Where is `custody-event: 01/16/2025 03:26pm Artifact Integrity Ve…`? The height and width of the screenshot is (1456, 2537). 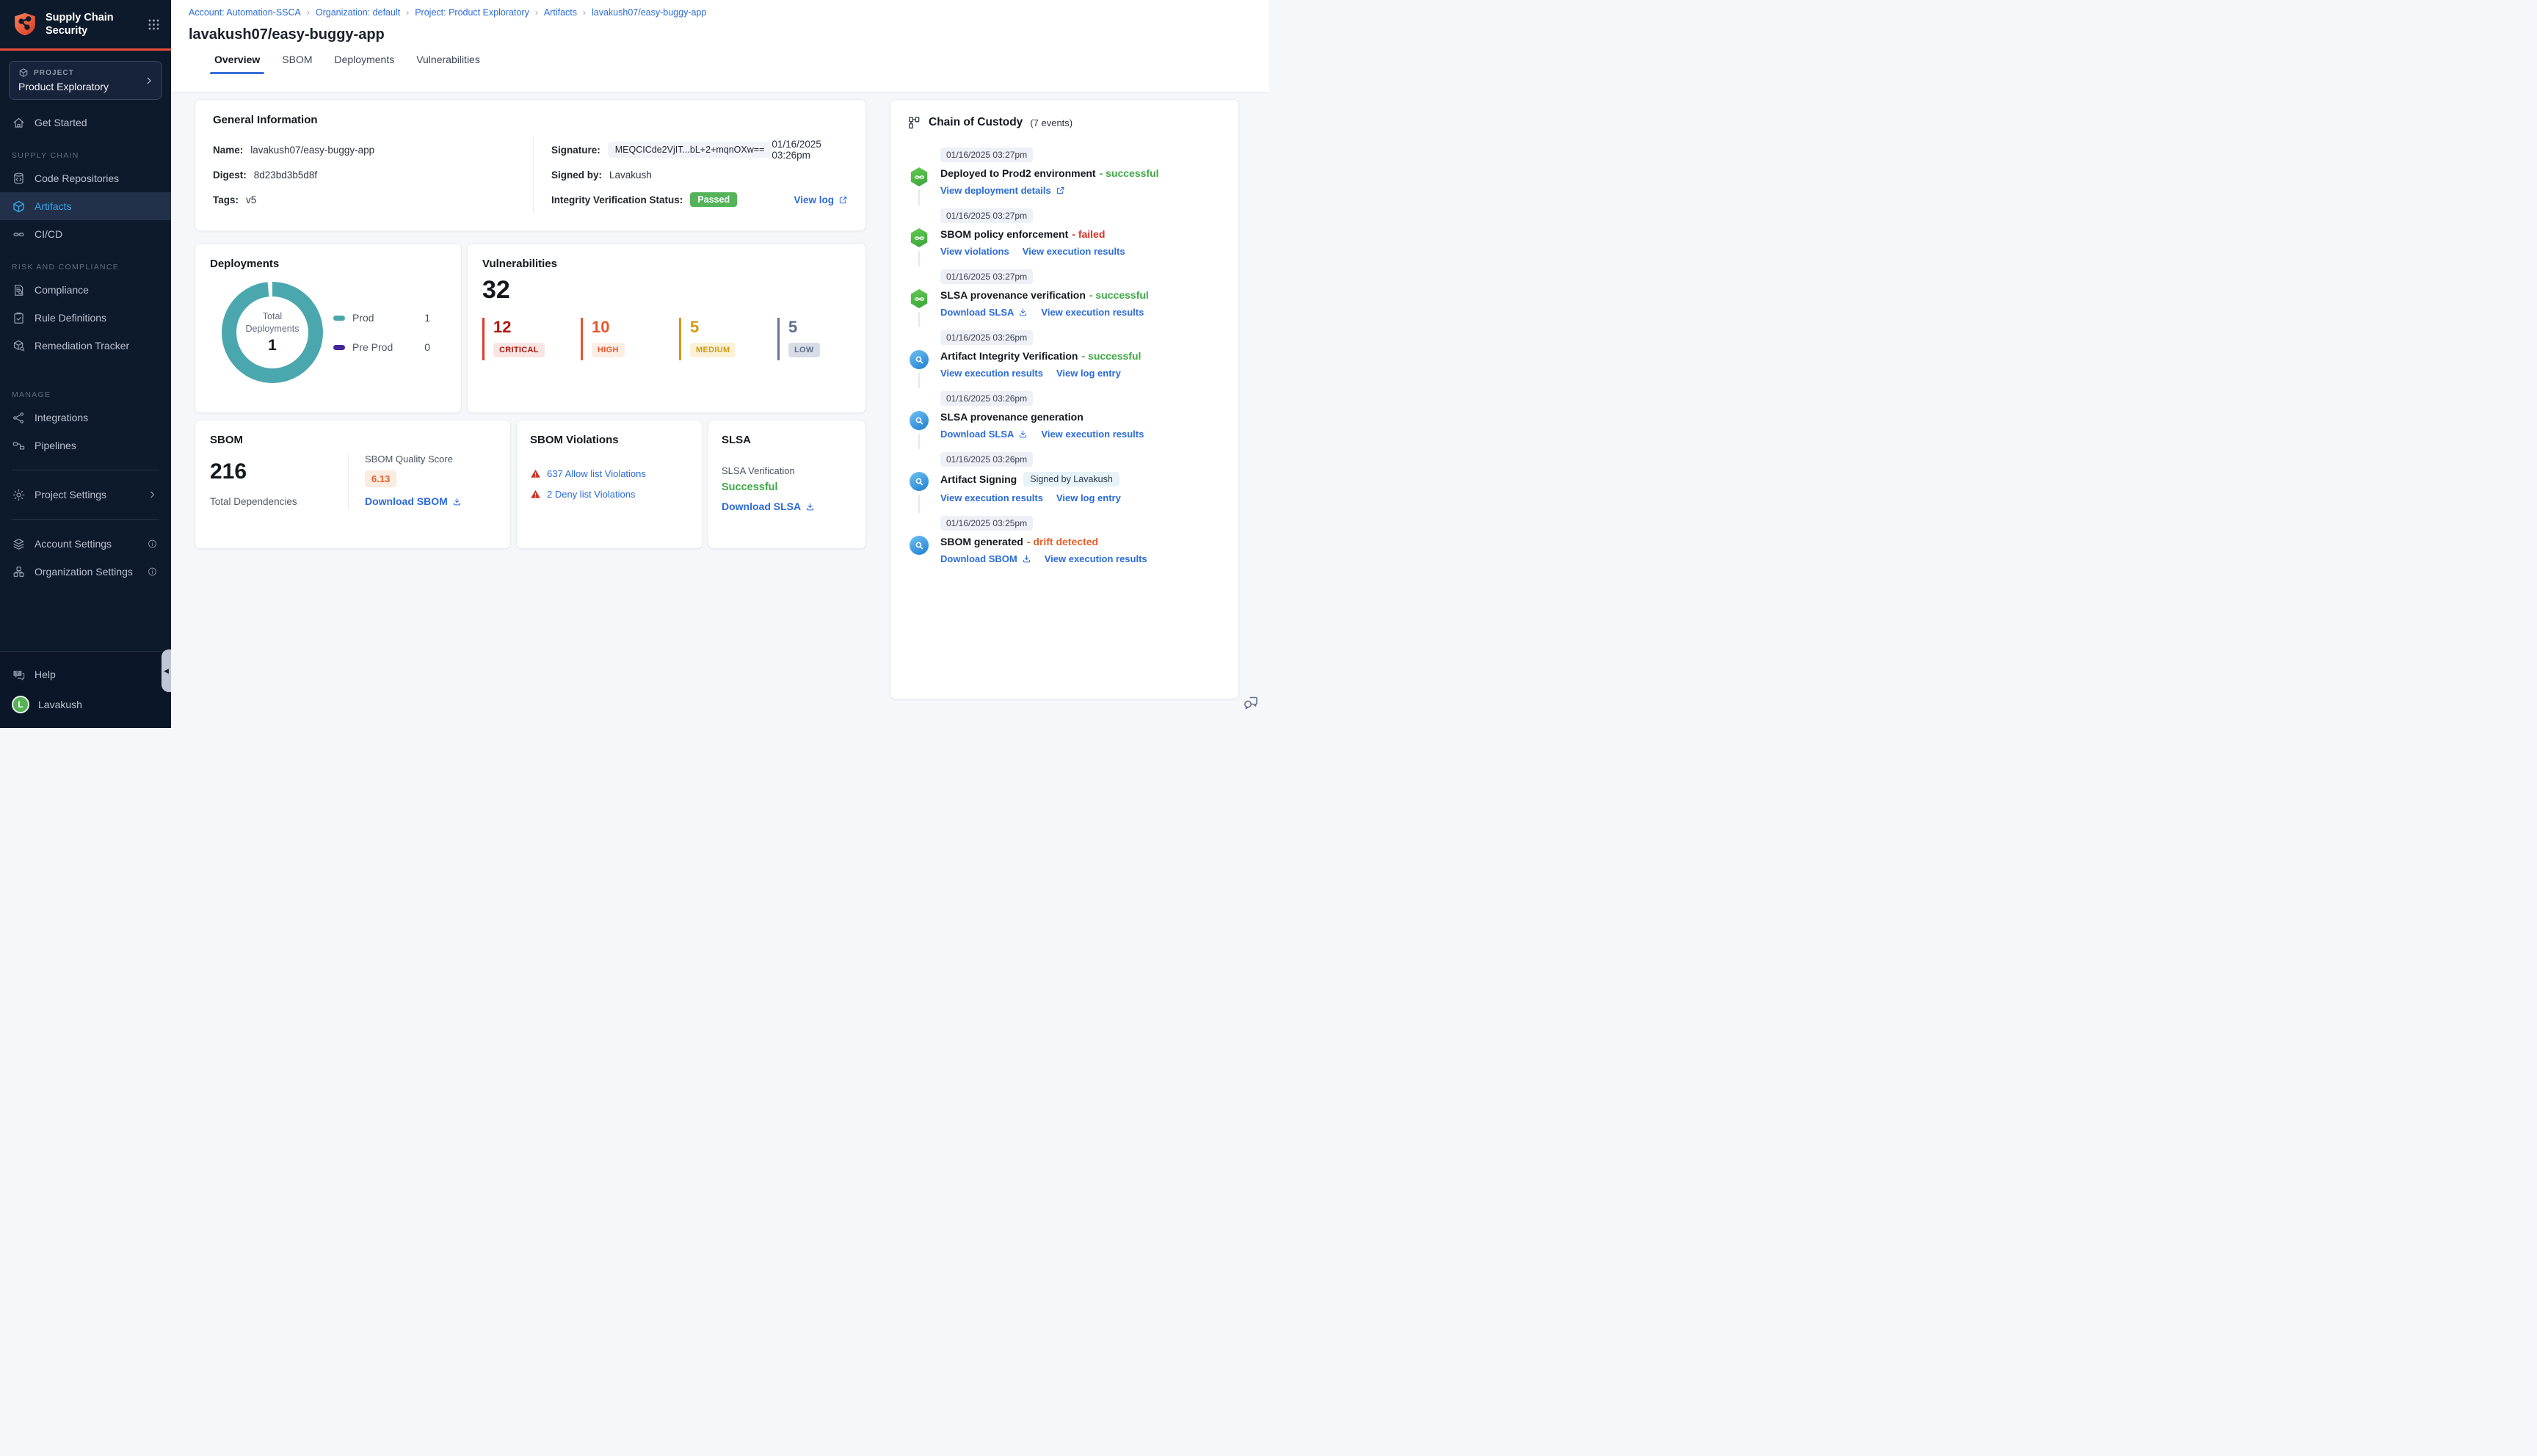 custody-event: 01/16/2025 03:26pm Artifact Integrity Ve… is located at coordinates (1064, 359).